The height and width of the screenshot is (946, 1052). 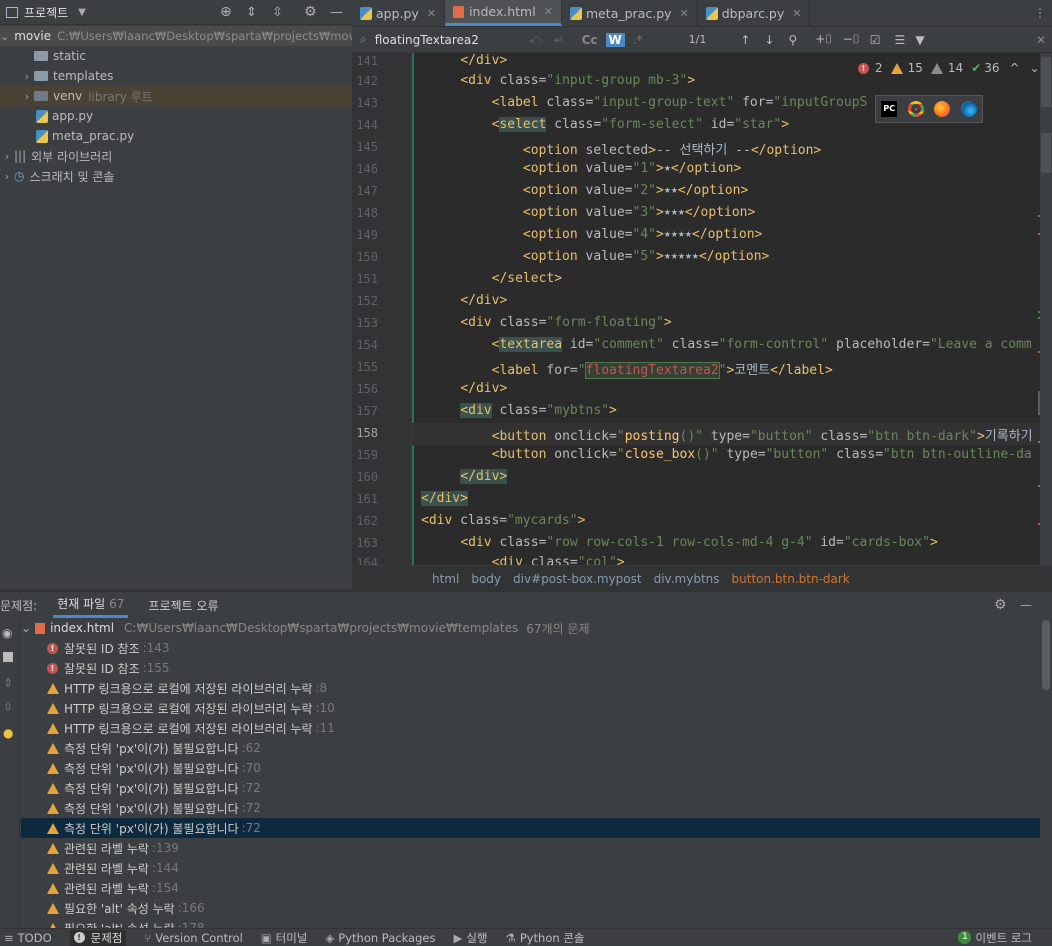 I want to click on problem-row: 측정 단위 'px'이(가) 불필요합니다:70, so click(x=530, y=768).